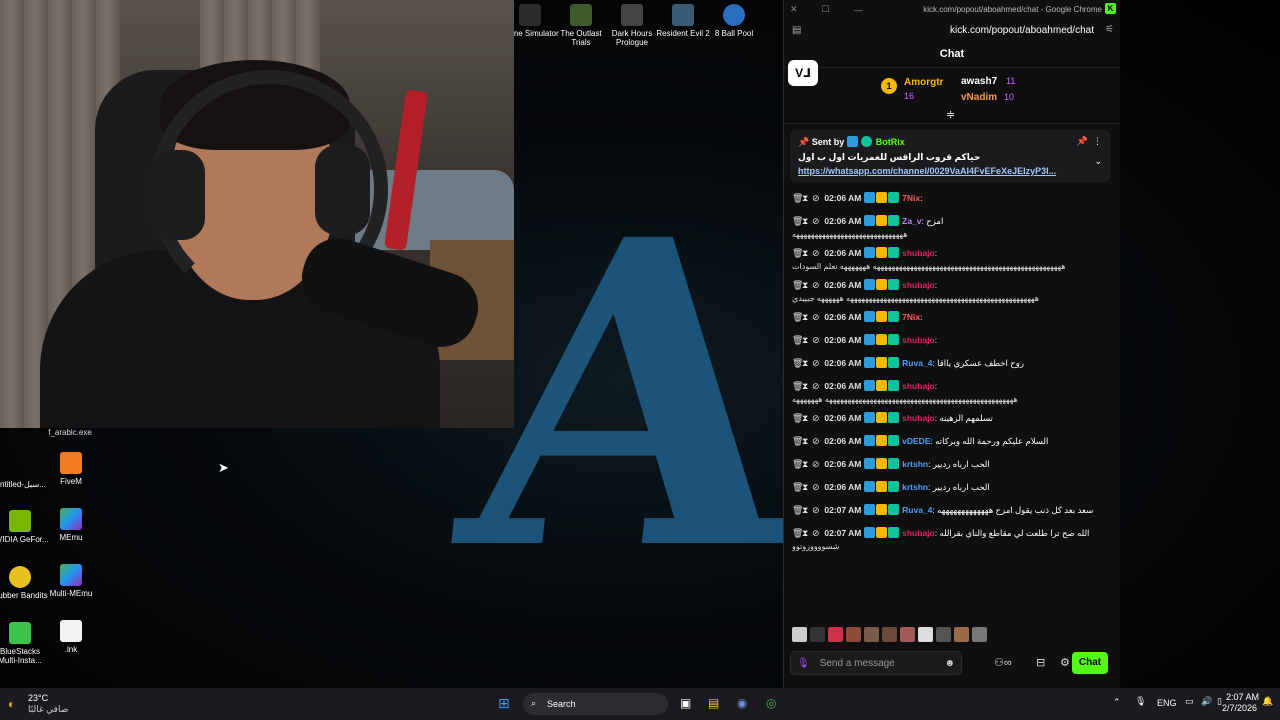  I want to click on gifter-name: Amorgtr, so click(923, 82).